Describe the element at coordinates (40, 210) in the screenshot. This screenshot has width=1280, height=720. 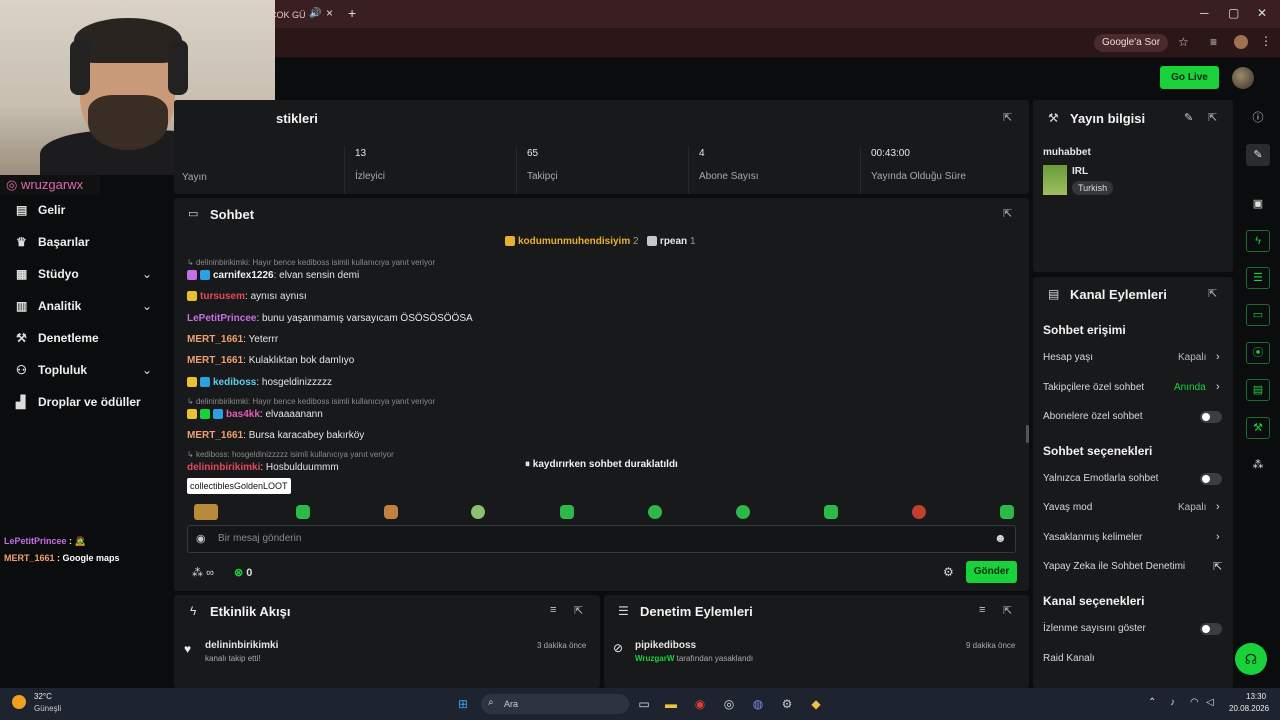
I see `sidebar-item-gelir: ▤ Gelir` at that location.